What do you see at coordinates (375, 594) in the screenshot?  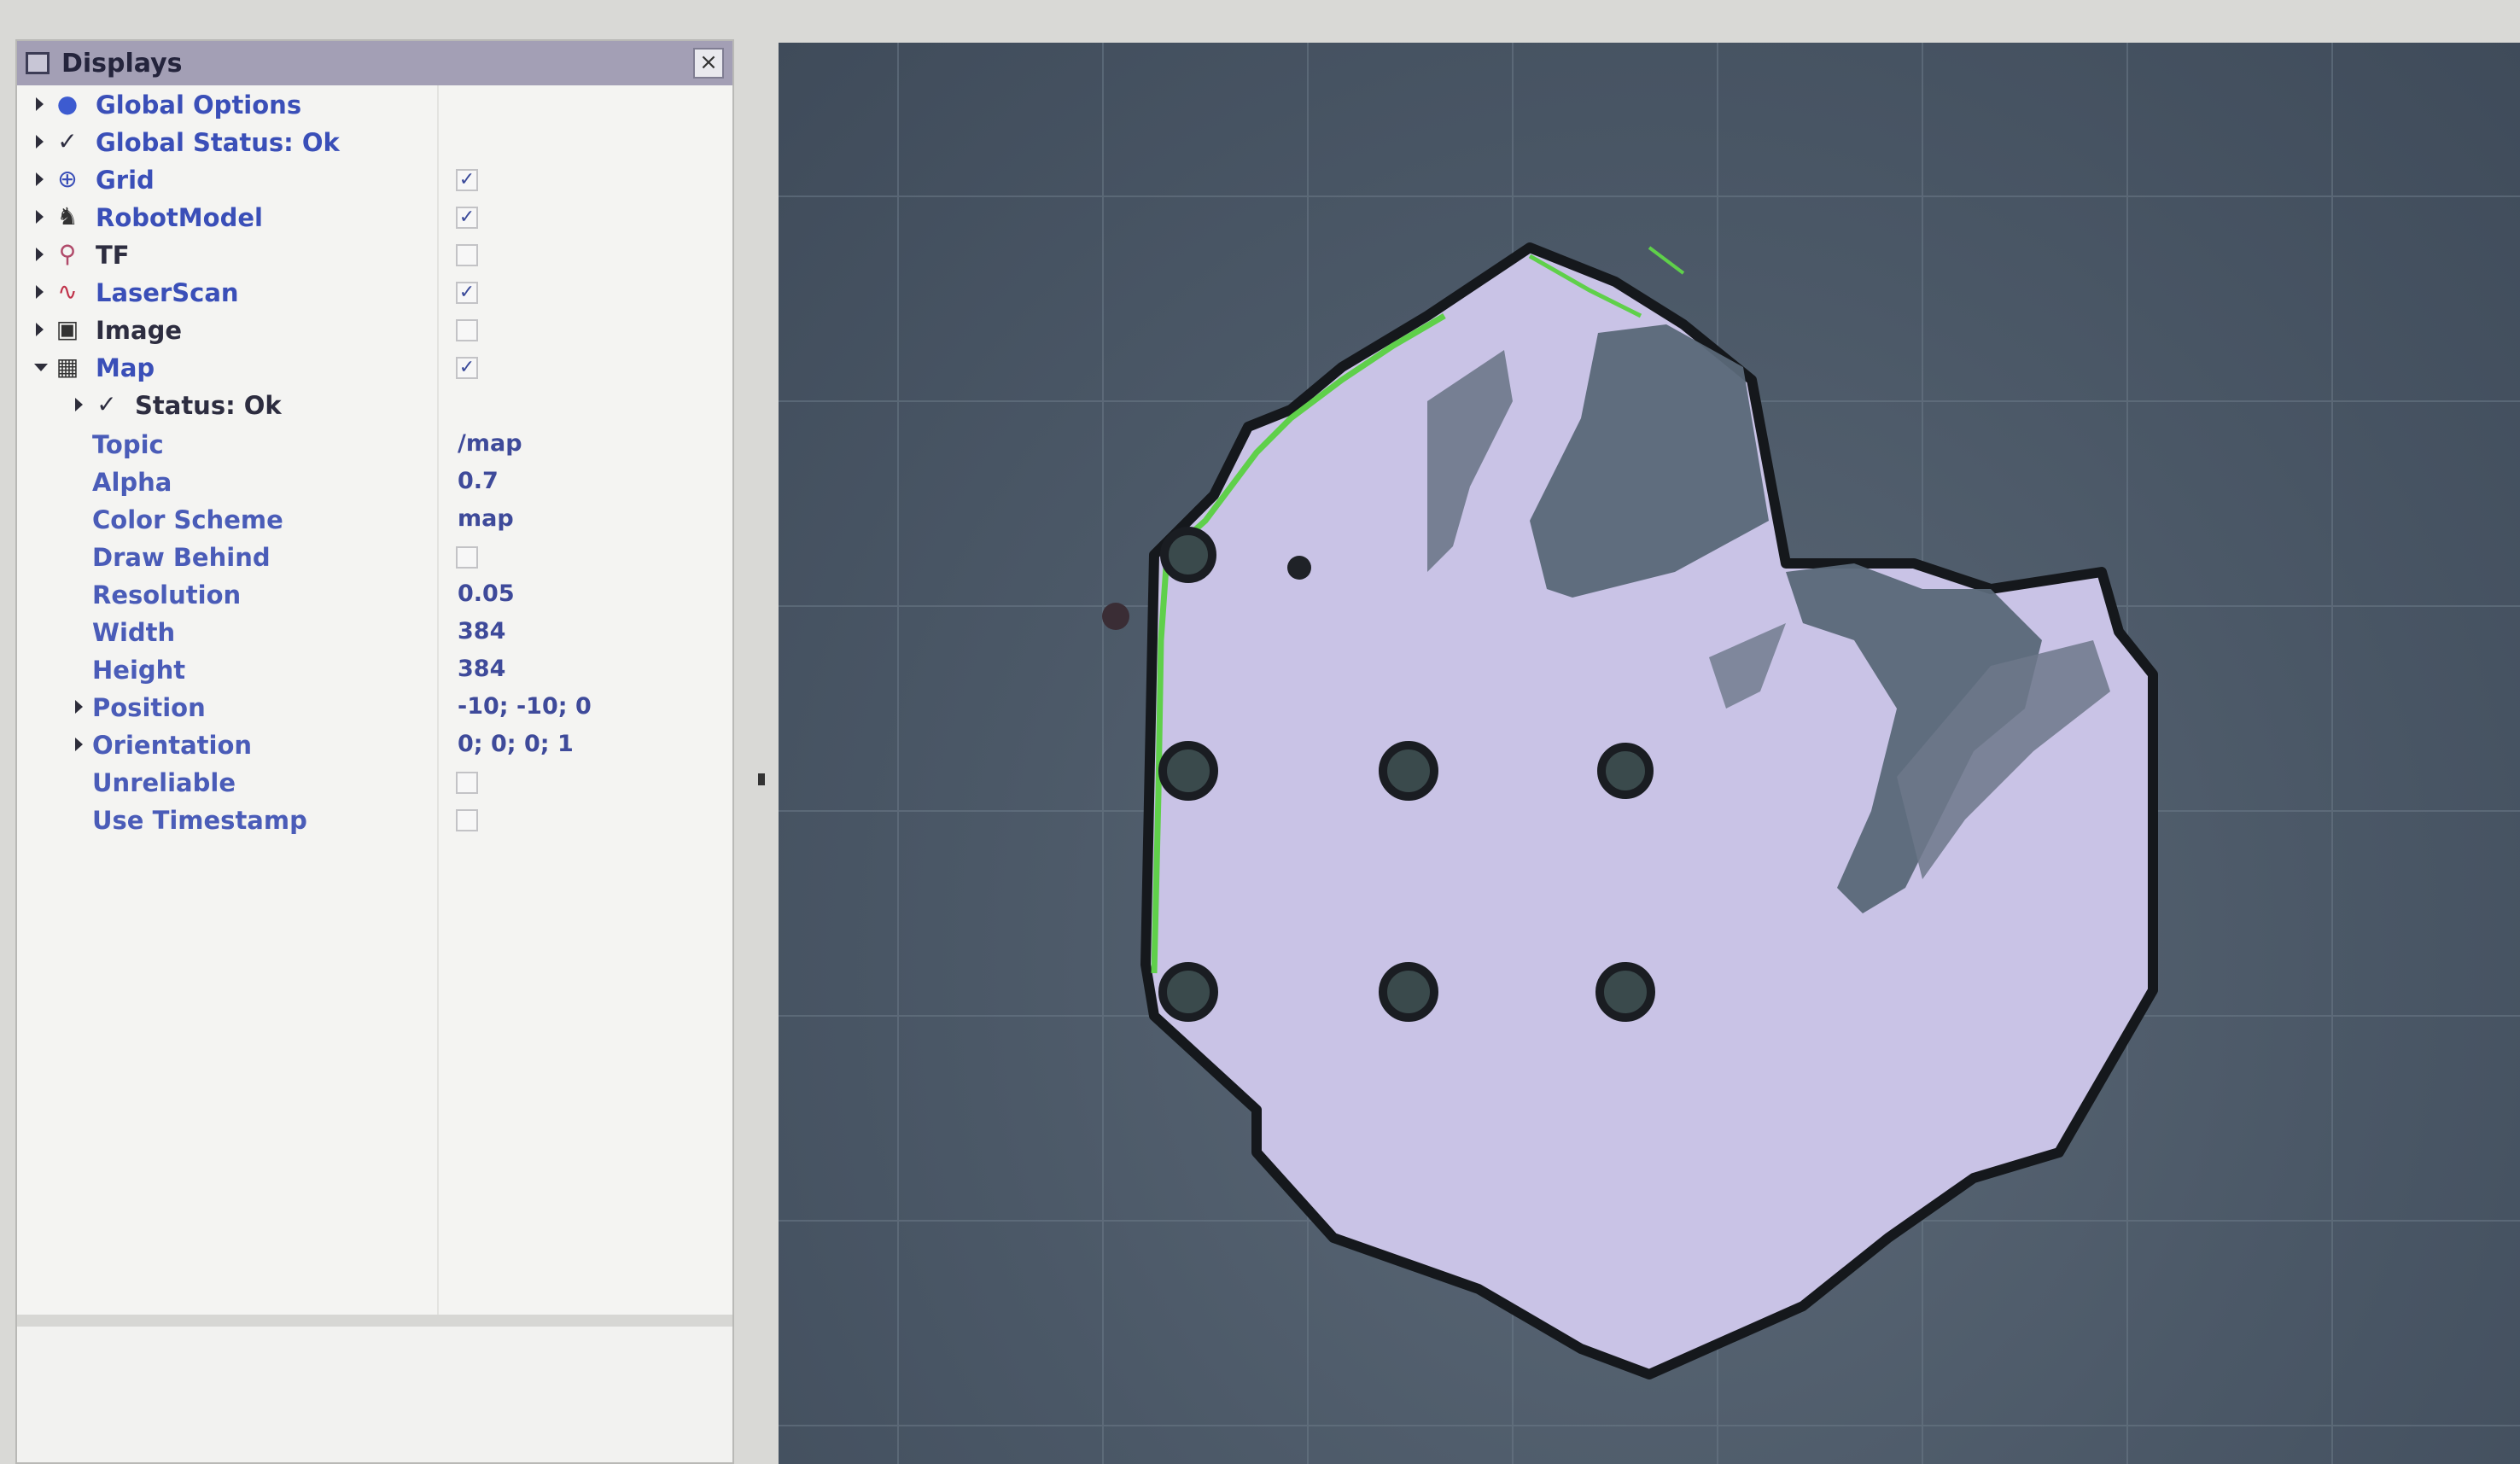 I see `prop-resolution: Resolution 0.05` at bounding box center [375, 594].